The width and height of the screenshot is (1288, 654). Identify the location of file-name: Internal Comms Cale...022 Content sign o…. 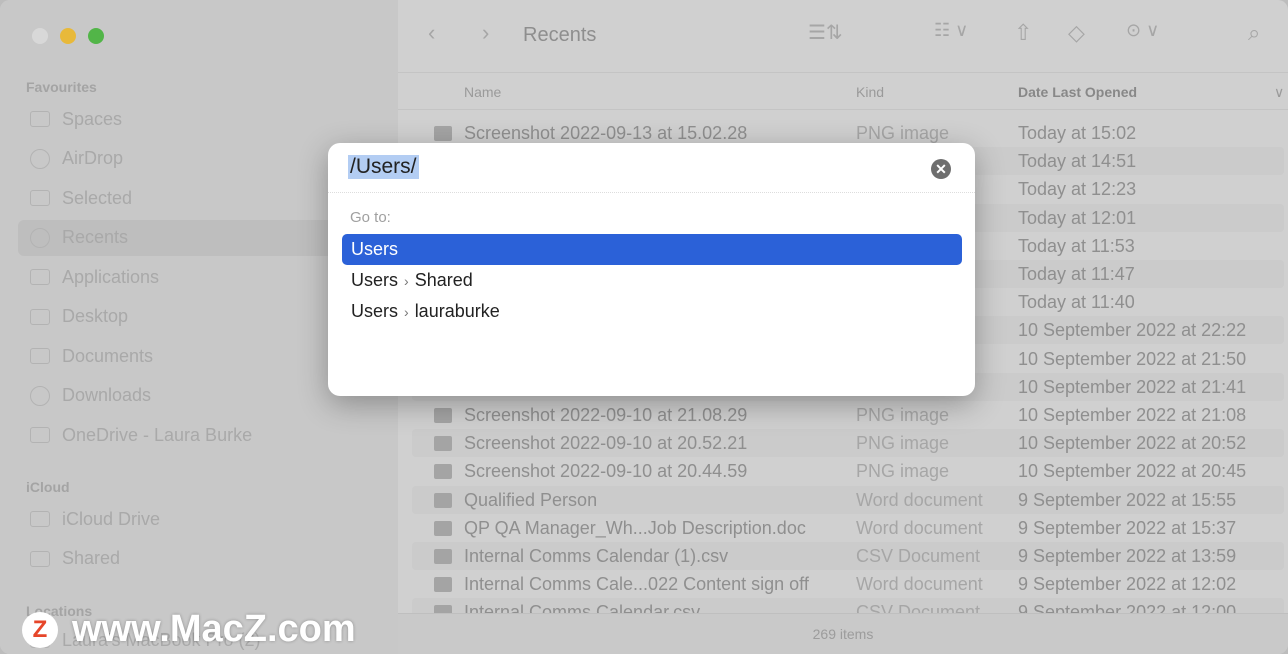
(636, 584).